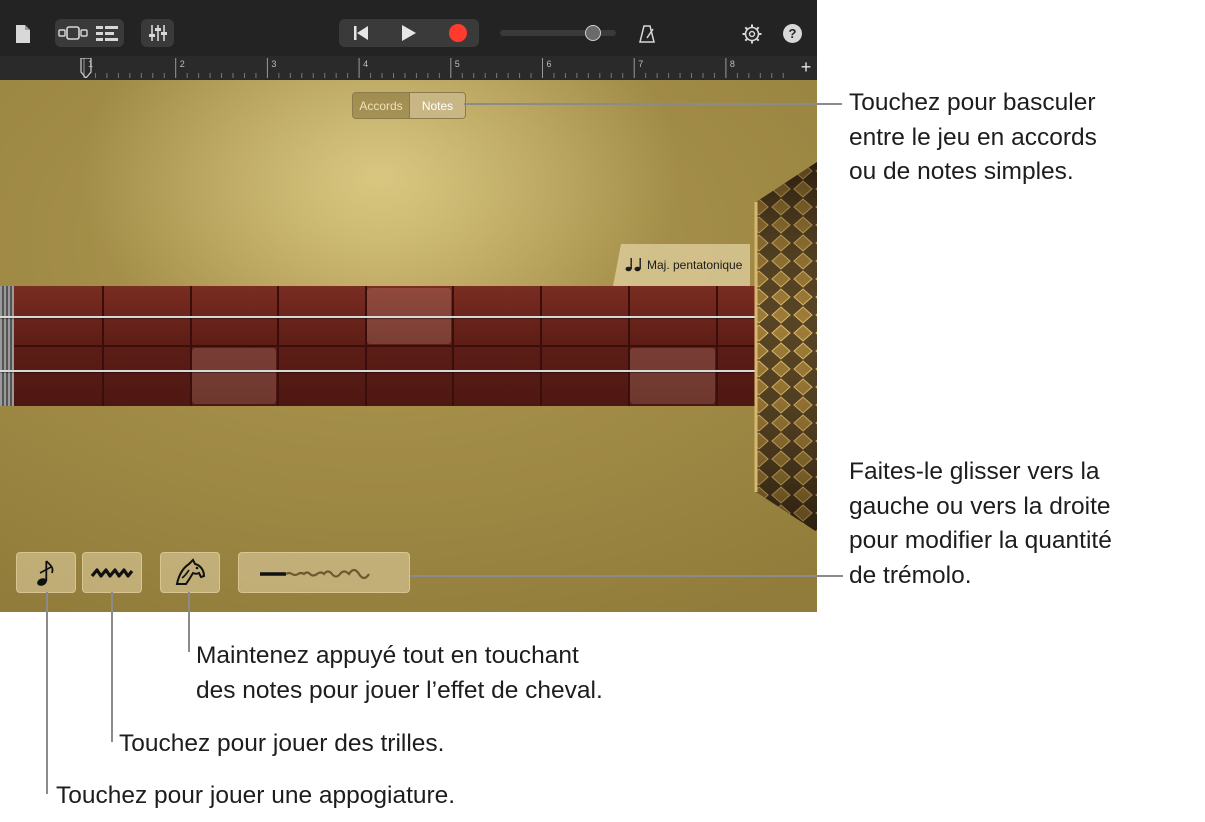 Image resolution: width=1205 pixels, height=822 pixels. What do you see at coordinates (282, 743) in the screenshot?
I see `callout-trill: Touchez pour jouer des trilles.` at bounding box center [282, 743].